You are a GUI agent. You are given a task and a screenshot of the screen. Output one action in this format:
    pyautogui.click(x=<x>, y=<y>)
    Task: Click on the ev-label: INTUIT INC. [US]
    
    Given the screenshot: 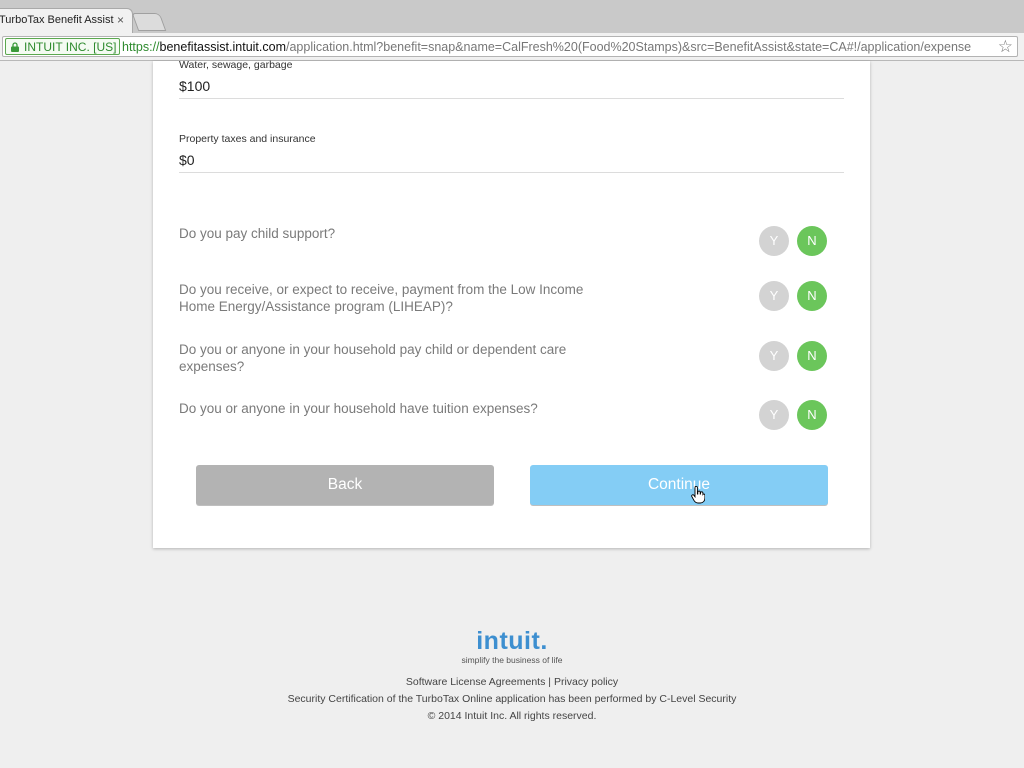 What is the action you would take?
    pyautogui.click(x=70, y=47)
    